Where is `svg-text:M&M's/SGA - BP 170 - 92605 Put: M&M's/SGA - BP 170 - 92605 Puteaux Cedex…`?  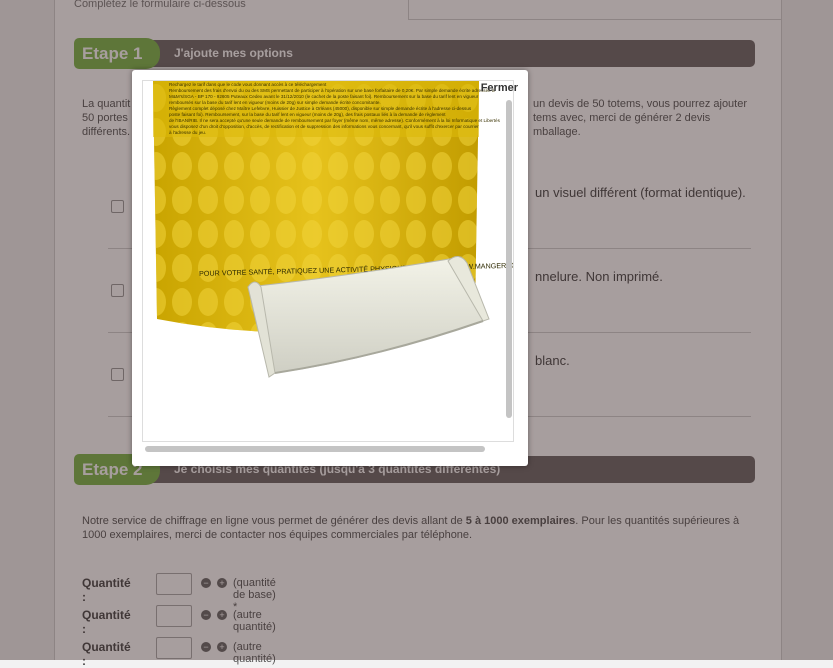 svg-text:M&M's/SGA - BP 170 - 92605 Put: M&M's/SGA - BP 170 - 92605 Puteaux Cedex… is located at coordinates (324, 96).